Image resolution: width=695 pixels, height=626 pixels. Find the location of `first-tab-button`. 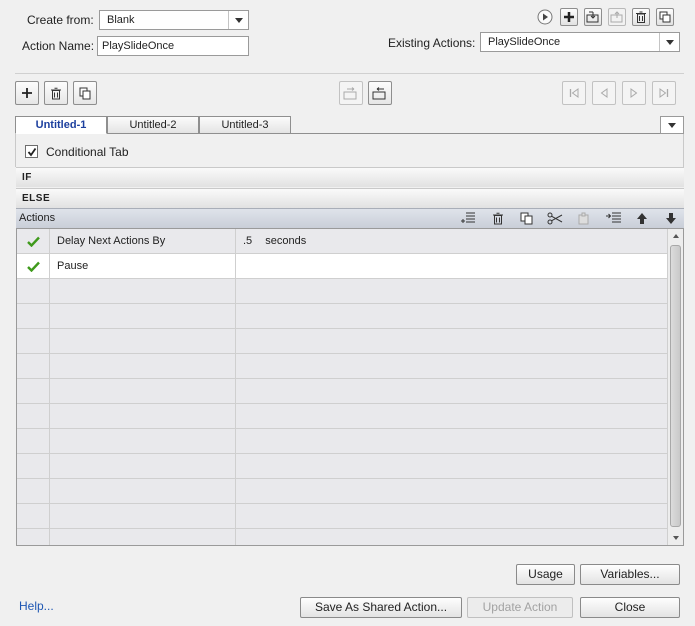

first-tab-button is located at coordinates (574, 93).